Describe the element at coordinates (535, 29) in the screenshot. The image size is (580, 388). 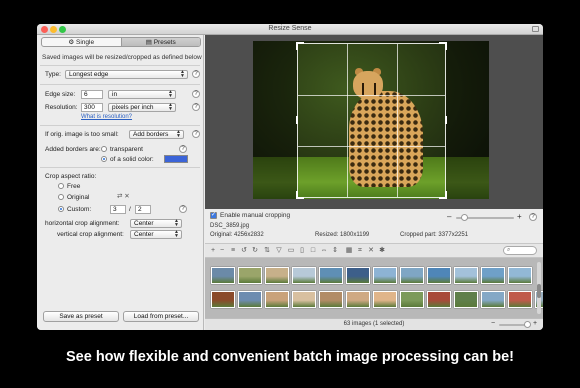
I see `fullscreen-icon` at that location.